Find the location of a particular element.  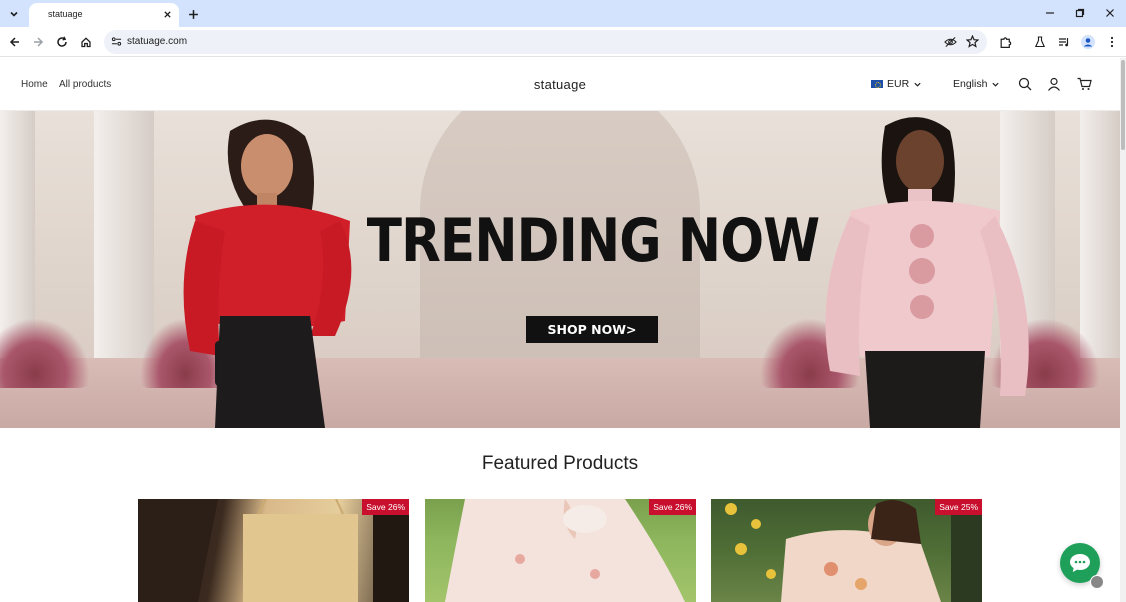

eye-off-icon is located at coordinates (950, 42).